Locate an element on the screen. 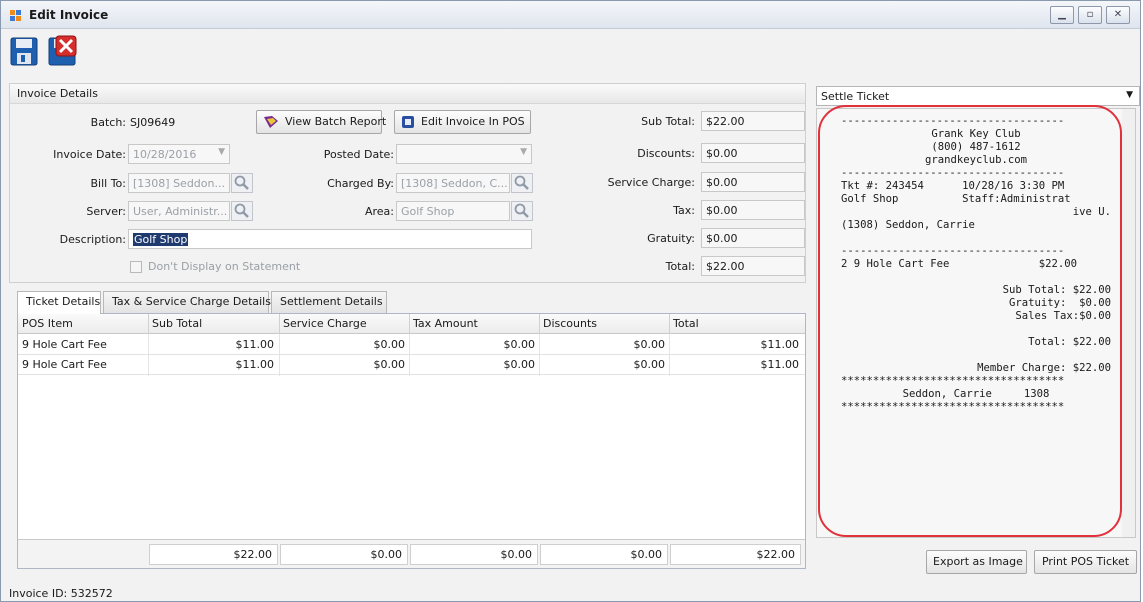 This screenshot has height=602, width=1143. tax-label: Tax: is located at coordinates (684, 210).